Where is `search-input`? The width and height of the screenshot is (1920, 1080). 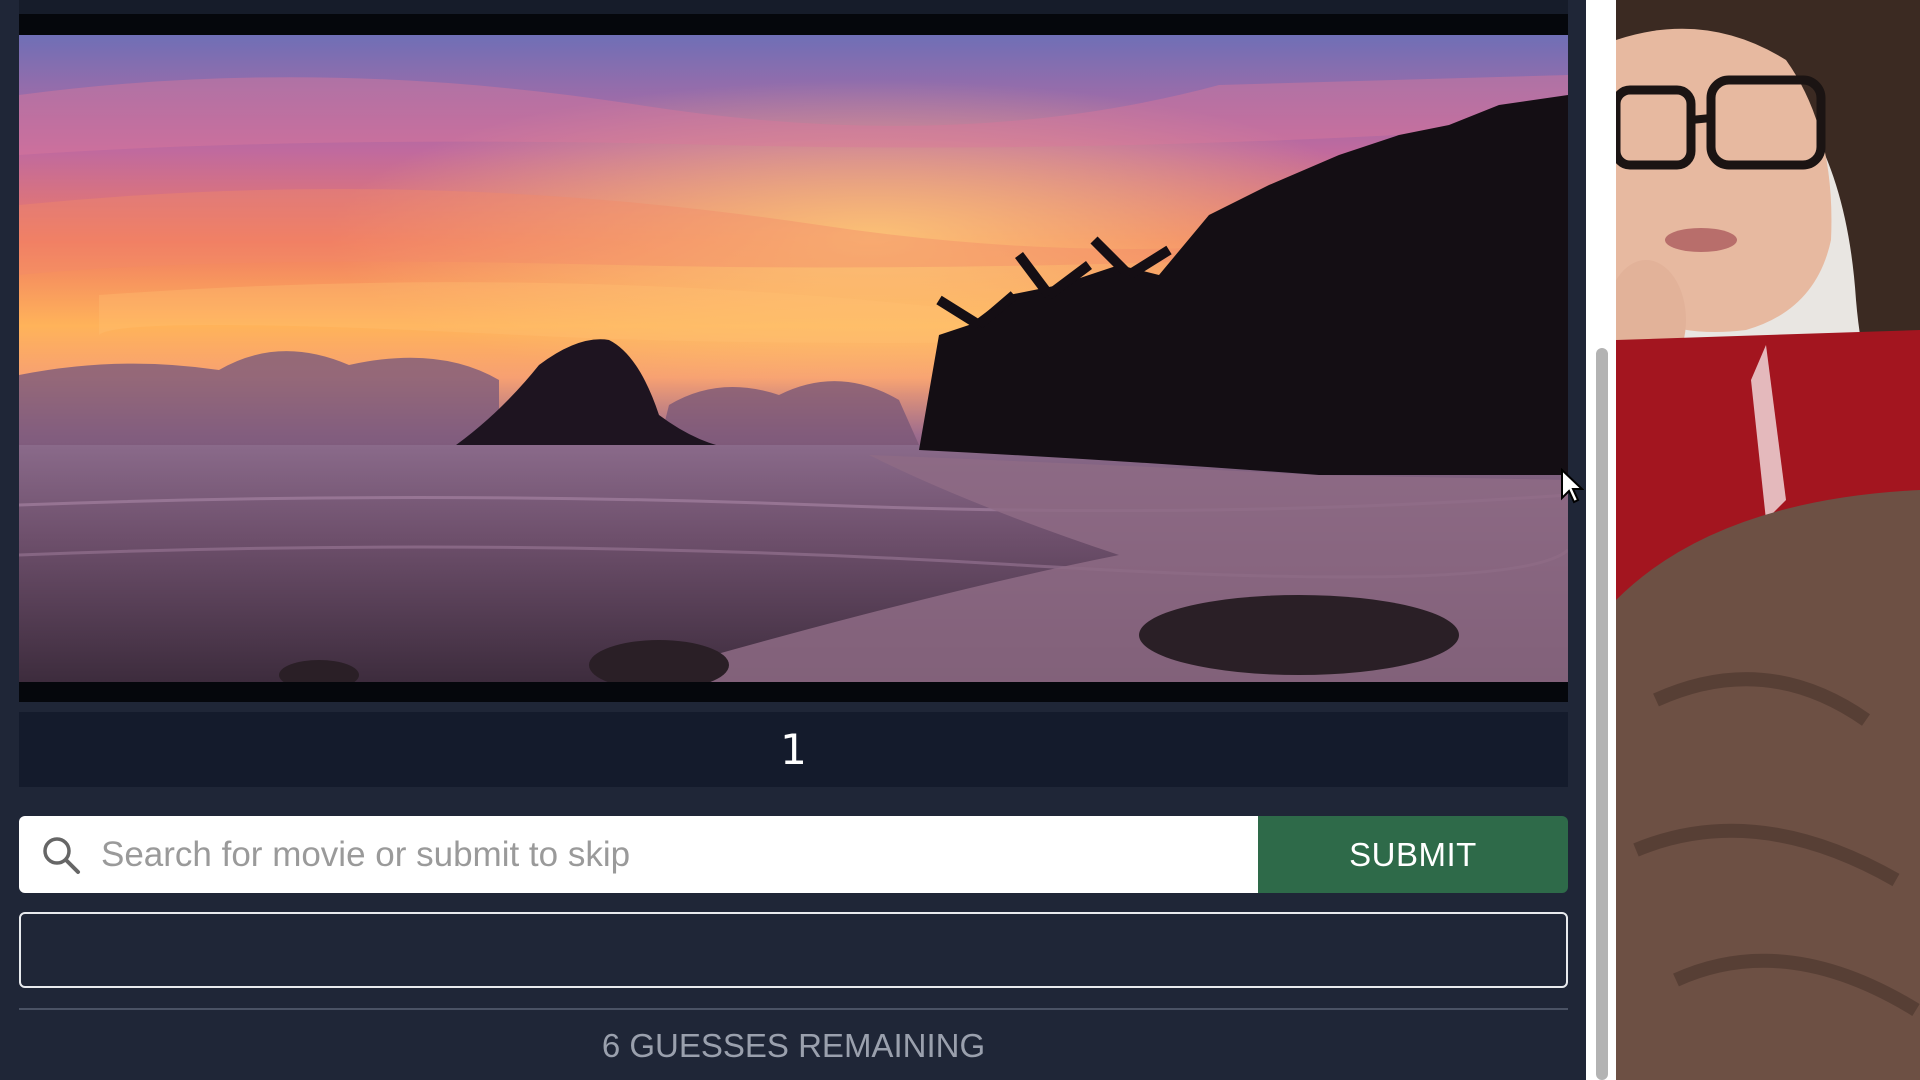 search-input is located at coordinates (678, 854).